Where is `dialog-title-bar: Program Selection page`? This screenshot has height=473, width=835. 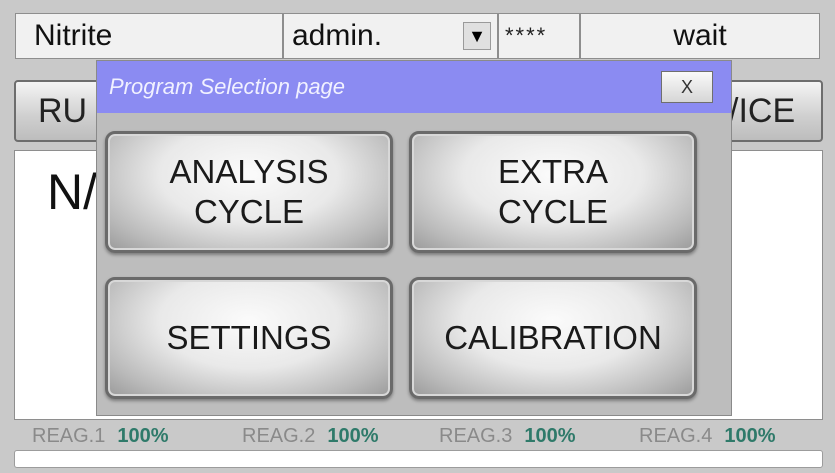 dialog-title-bar: Program Selection page is located at coordinates (414, 87).